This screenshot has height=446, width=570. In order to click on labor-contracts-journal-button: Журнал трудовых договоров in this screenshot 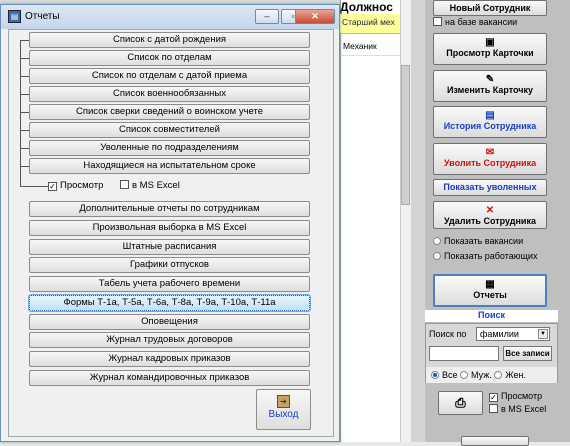, I will do `click(169, 340)`.